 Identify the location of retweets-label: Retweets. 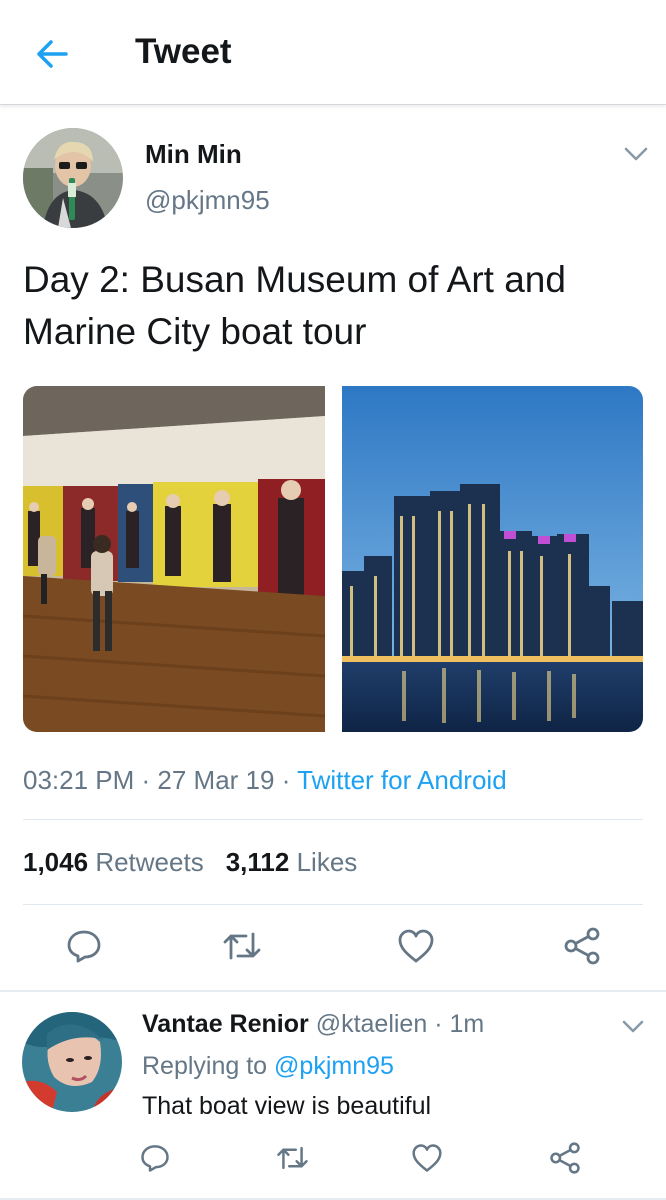
(149, 862).